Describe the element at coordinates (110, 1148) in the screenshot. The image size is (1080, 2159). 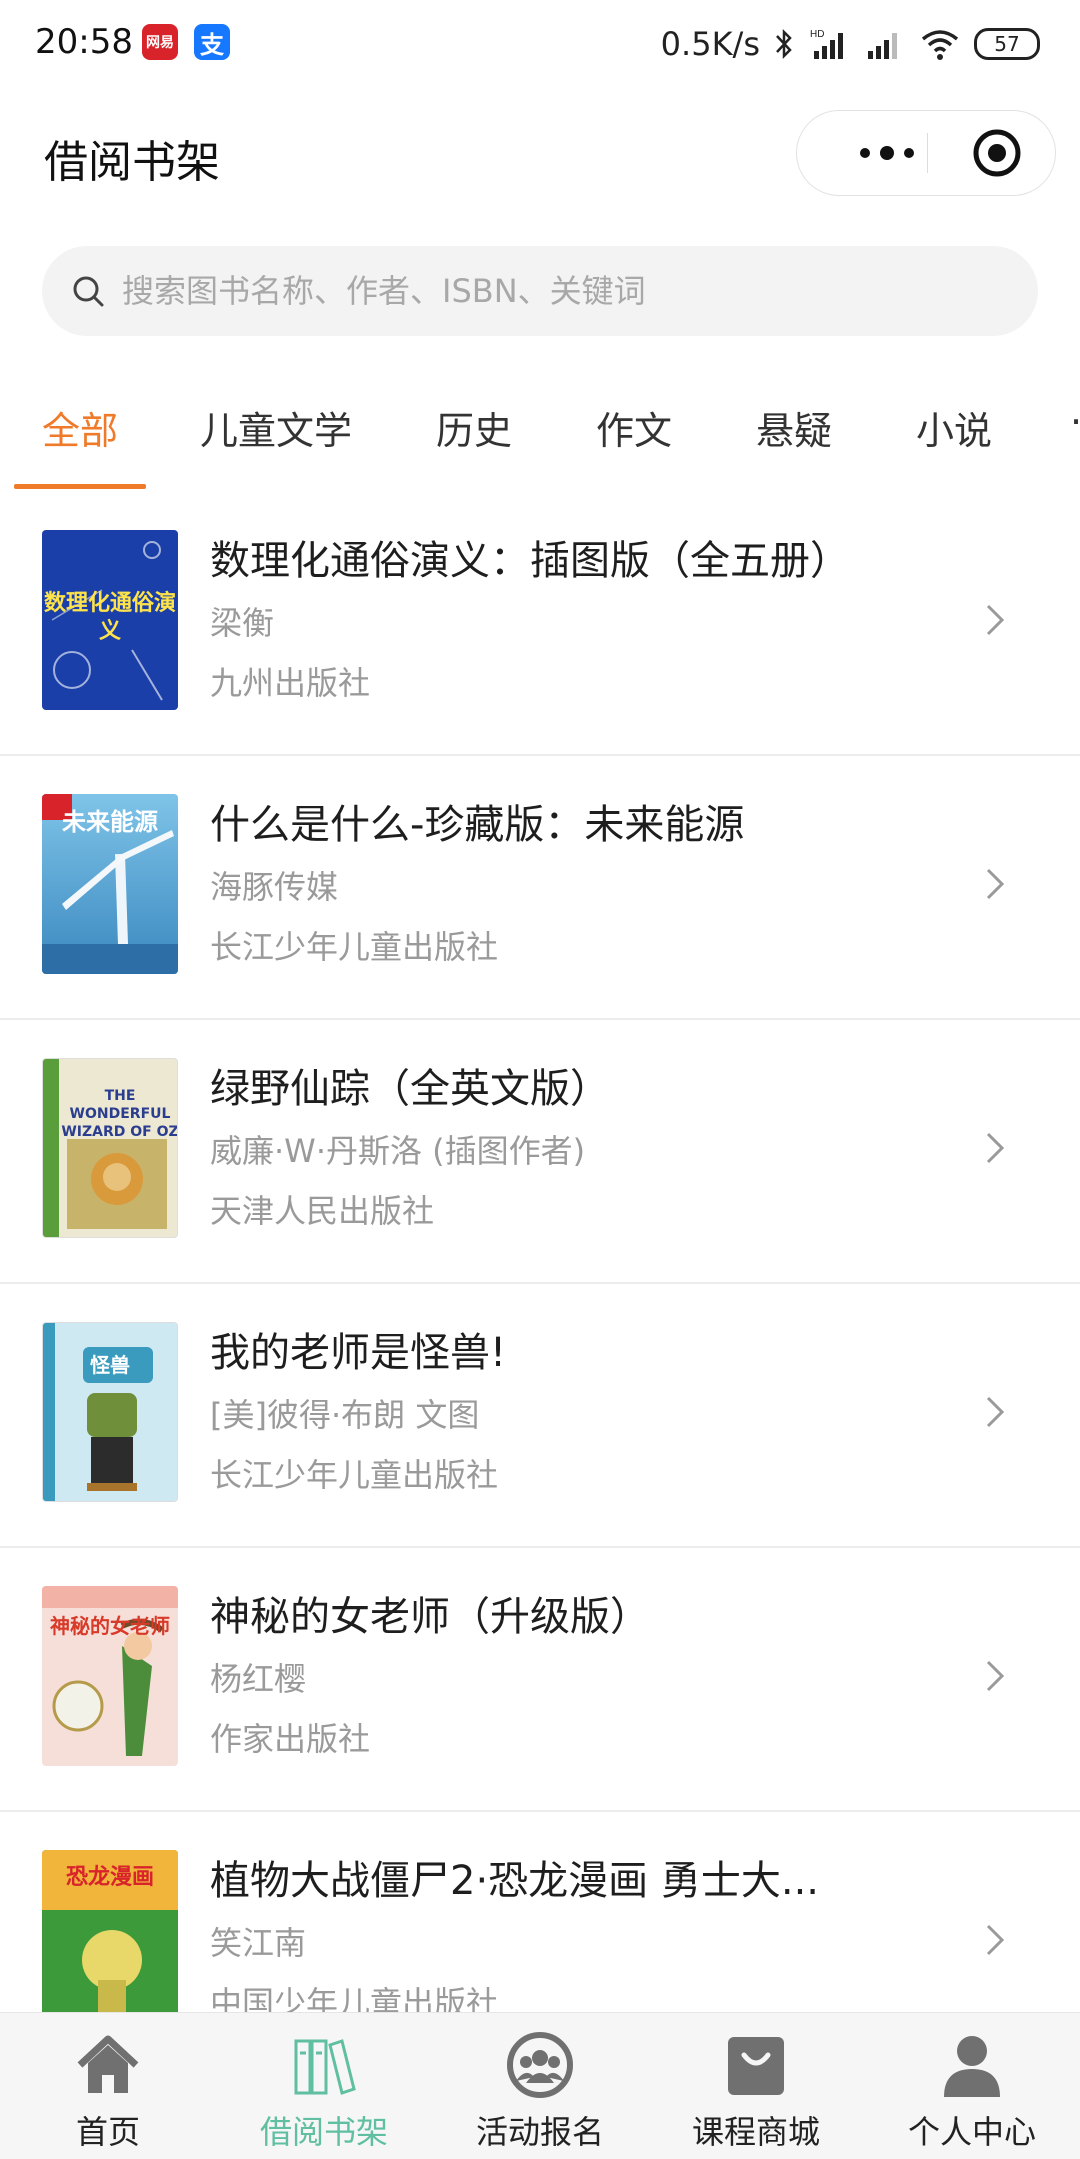
I see `book-cover: THE WONDERFUL WIZARD OF OZ` at that location.